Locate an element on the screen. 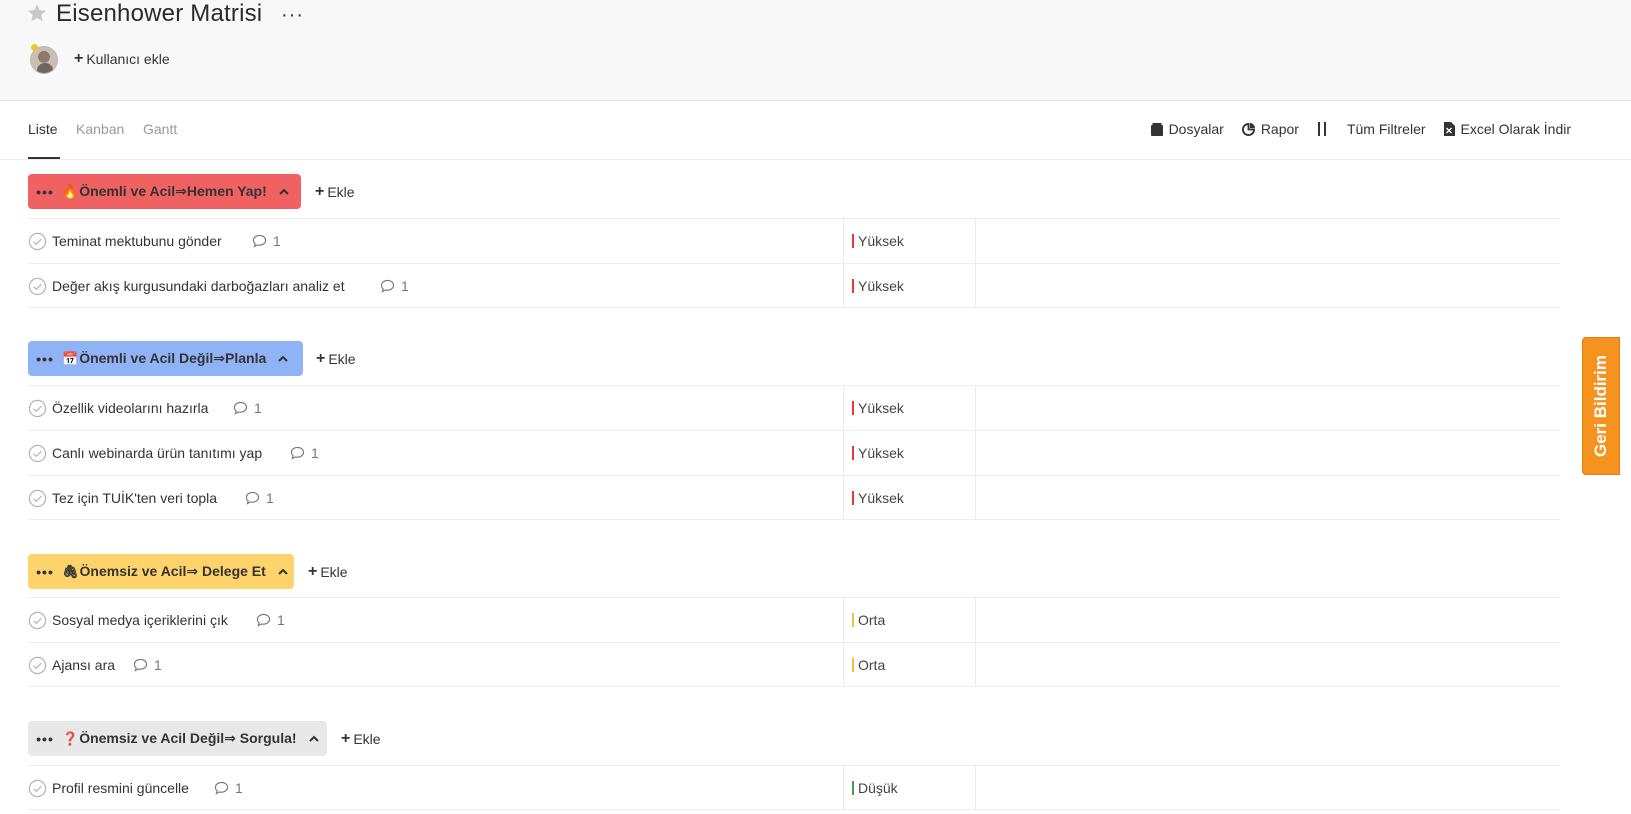  more-options-icon: ··· is located at coordinates (292, 15).